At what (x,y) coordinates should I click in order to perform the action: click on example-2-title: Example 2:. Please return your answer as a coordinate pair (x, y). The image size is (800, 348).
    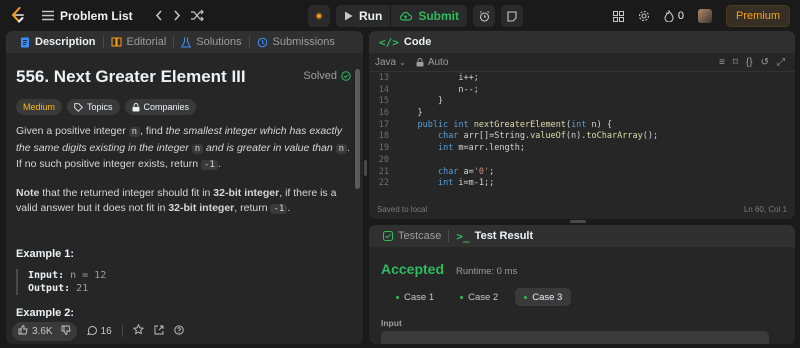
    Looking at the image, I should click on (45, 312).